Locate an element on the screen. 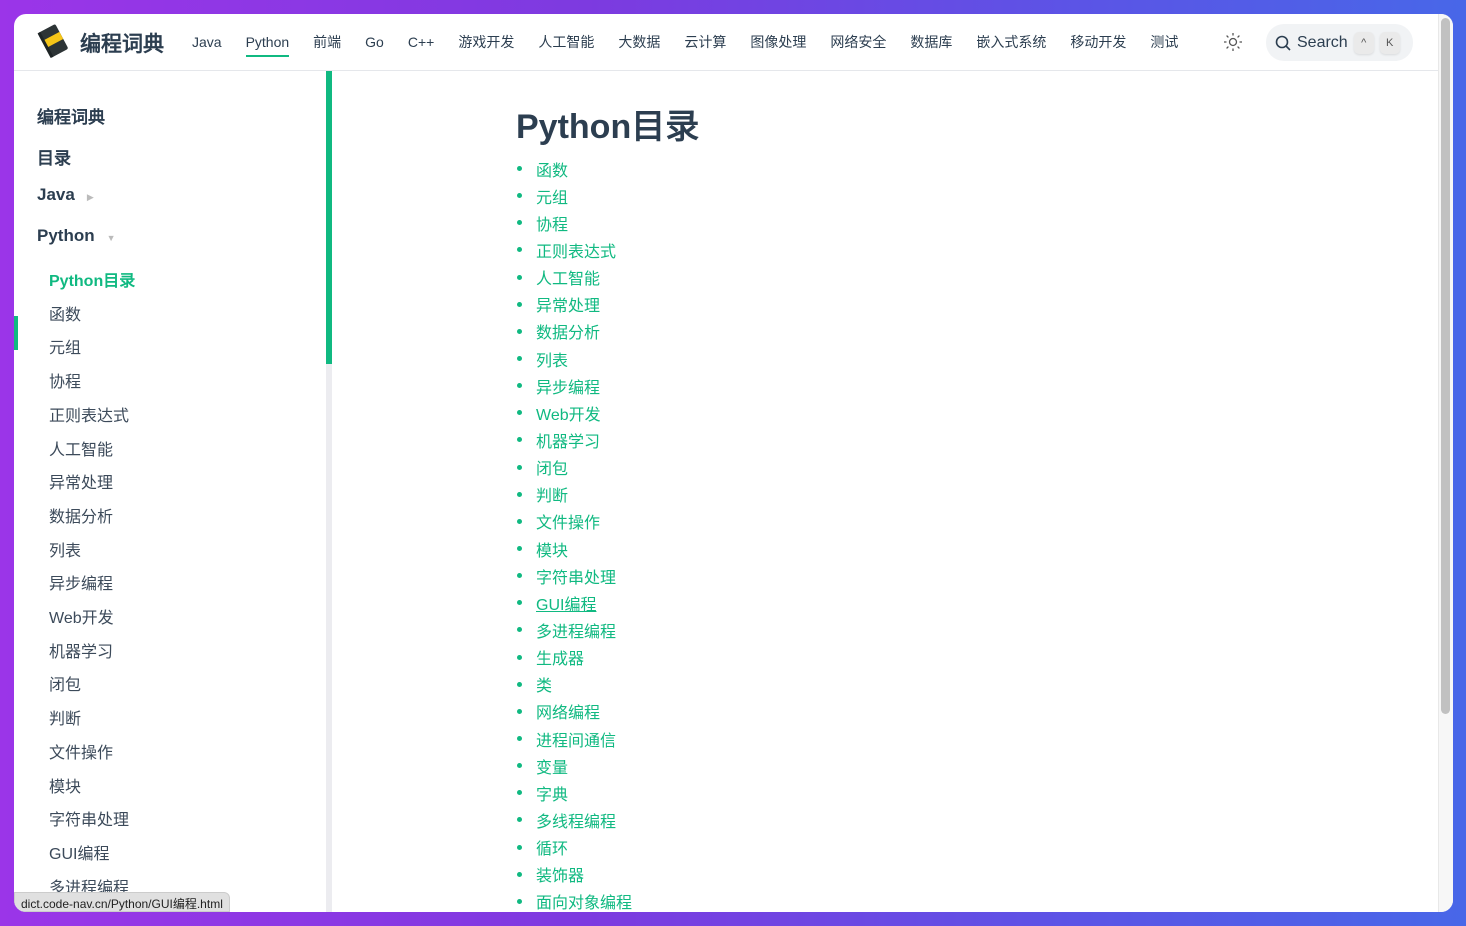 The image size is (1466, 926). list-item: 面向对象编程 is located at coordinates (574, 900).